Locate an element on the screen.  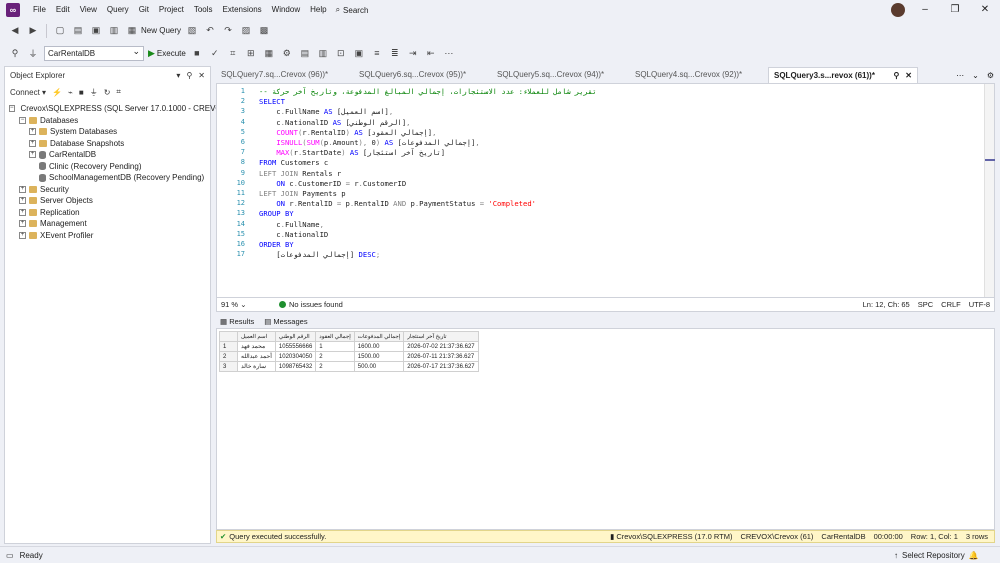
code-line: SELECT is located at coordinates (272, 102).